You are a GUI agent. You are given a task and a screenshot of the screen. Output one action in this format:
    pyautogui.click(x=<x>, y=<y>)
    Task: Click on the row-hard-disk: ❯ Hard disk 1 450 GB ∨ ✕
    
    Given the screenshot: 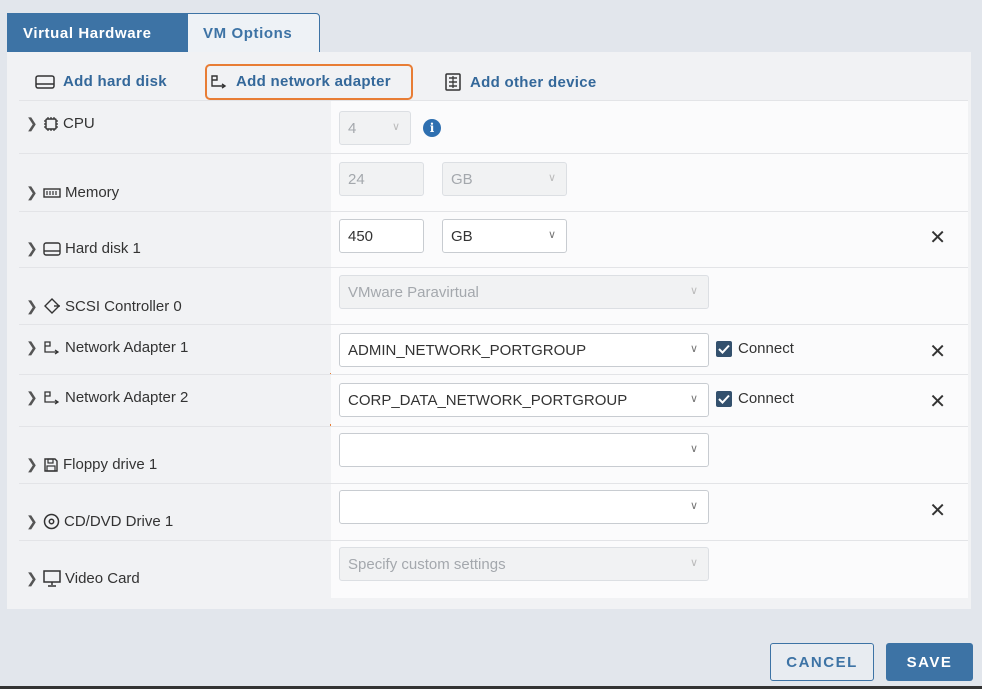 What is the action you would take?
    pyautogui.click(x=493, y=239)
    